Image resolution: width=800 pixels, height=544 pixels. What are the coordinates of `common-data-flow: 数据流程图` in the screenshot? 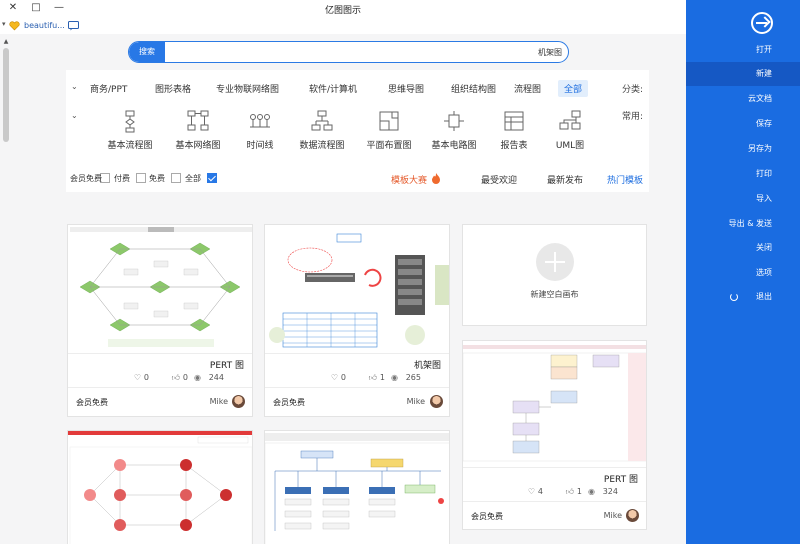 It's located at (321, 144).